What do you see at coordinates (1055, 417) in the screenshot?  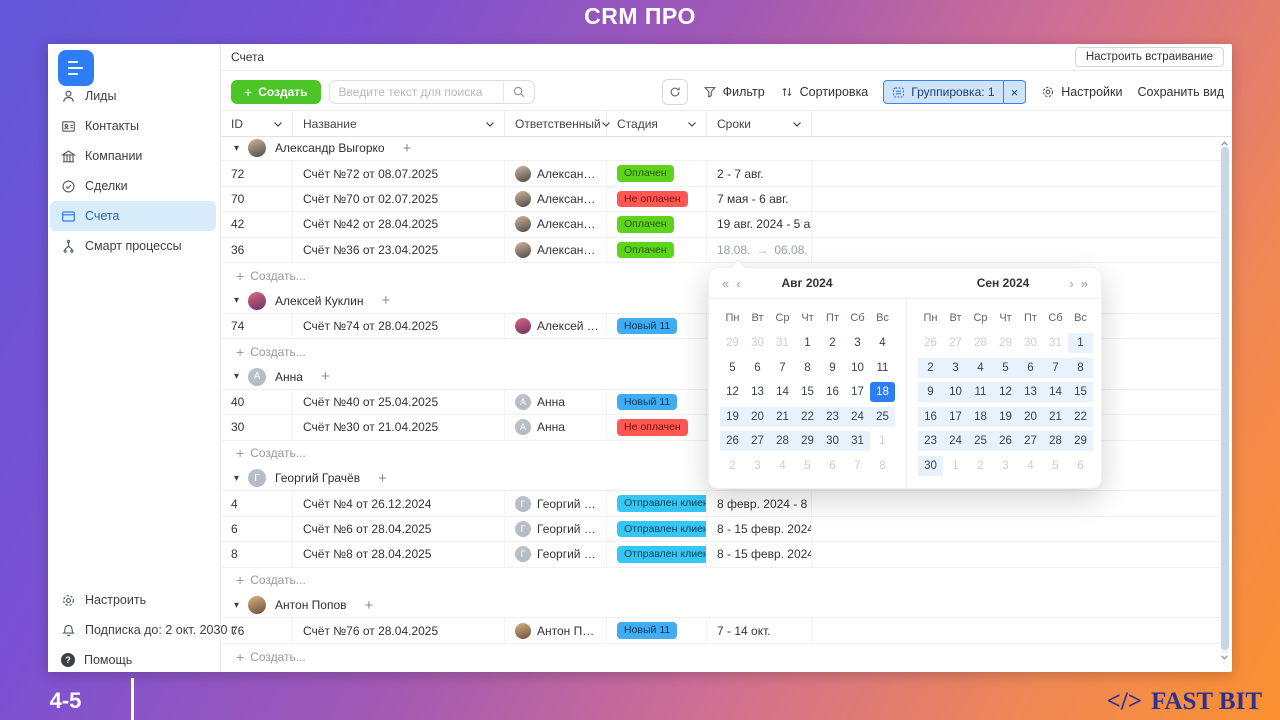 I see `calendar-day: 21` at bounding box center [1055, 417].